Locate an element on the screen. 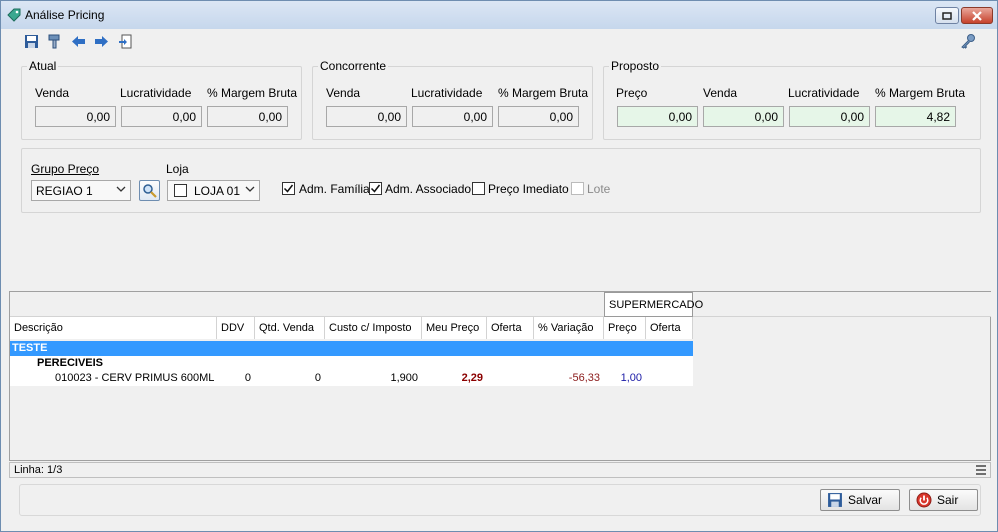 This screenshot has width=998, height=532. atual-lucratividade-label: Lucratividade is located at coordinates (156, 93).